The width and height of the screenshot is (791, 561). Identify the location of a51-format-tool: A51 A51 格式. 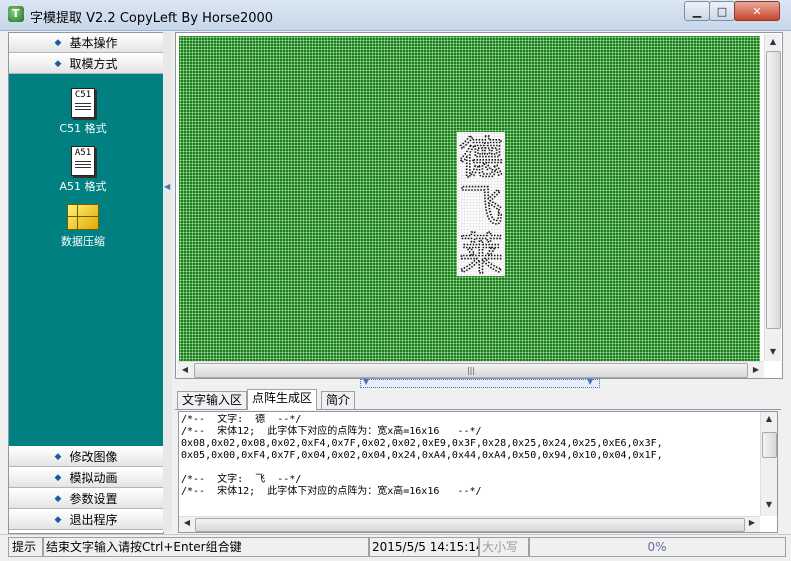
(83, 170).